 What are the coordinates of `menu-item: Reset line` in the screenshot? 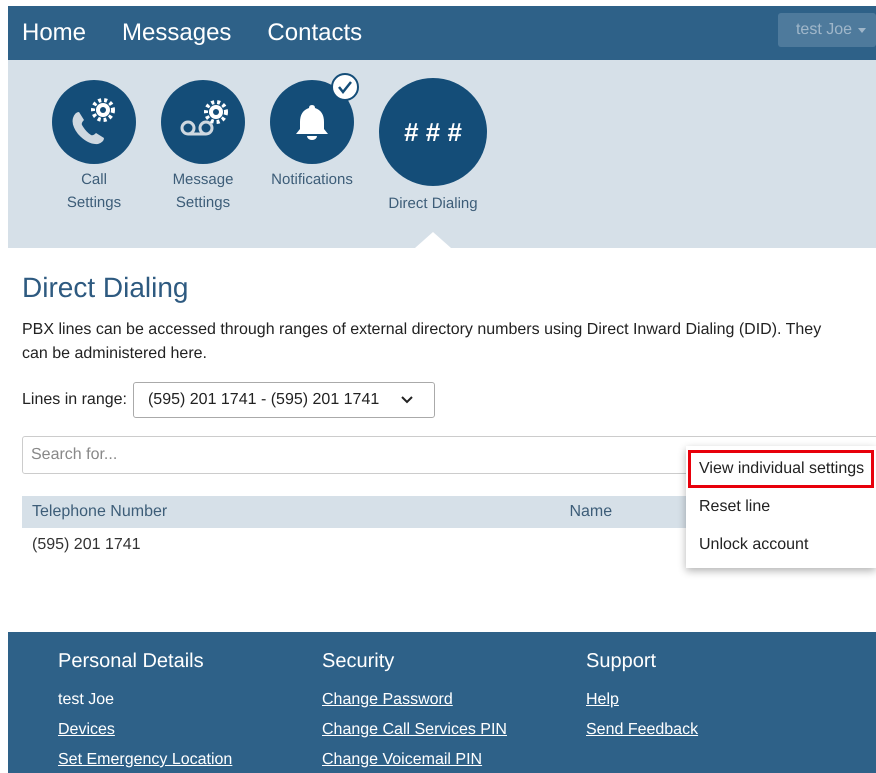 It's located at (781, 507).